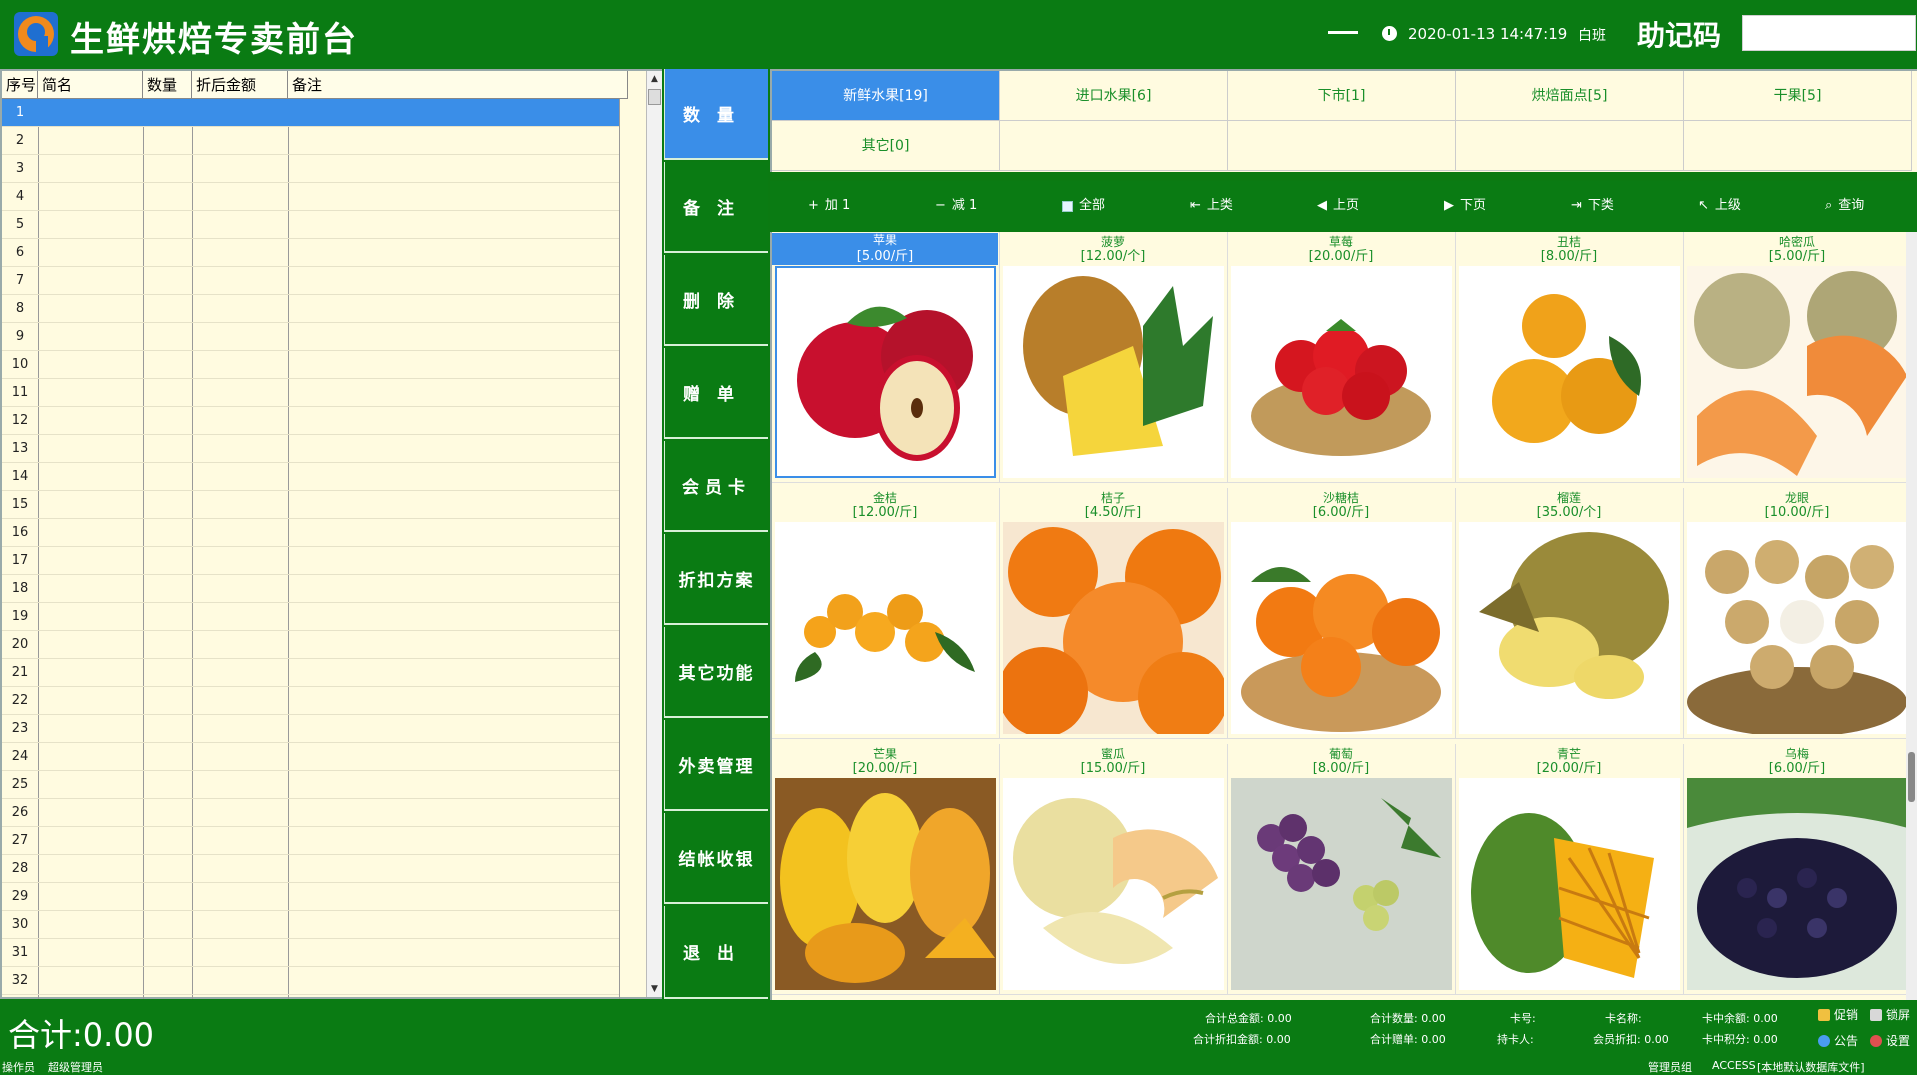 The height and width of the screenshot is (1075, 1917). What do you see at coordinates (1911, 777) in the screenshot?
I see `product-scroll-thumb` at bounding box center [1911, 777].